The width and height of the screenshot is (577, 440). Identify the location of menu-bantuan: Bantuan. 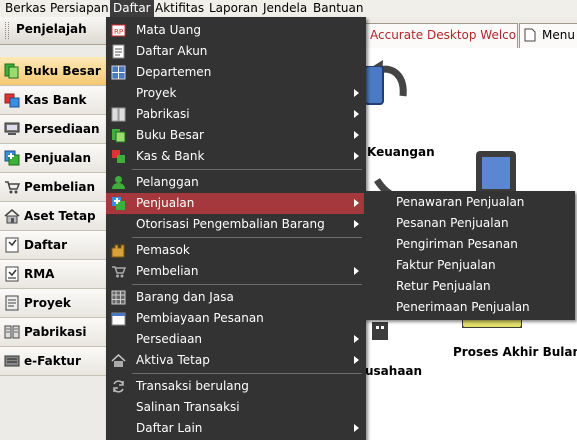
(338, 8).